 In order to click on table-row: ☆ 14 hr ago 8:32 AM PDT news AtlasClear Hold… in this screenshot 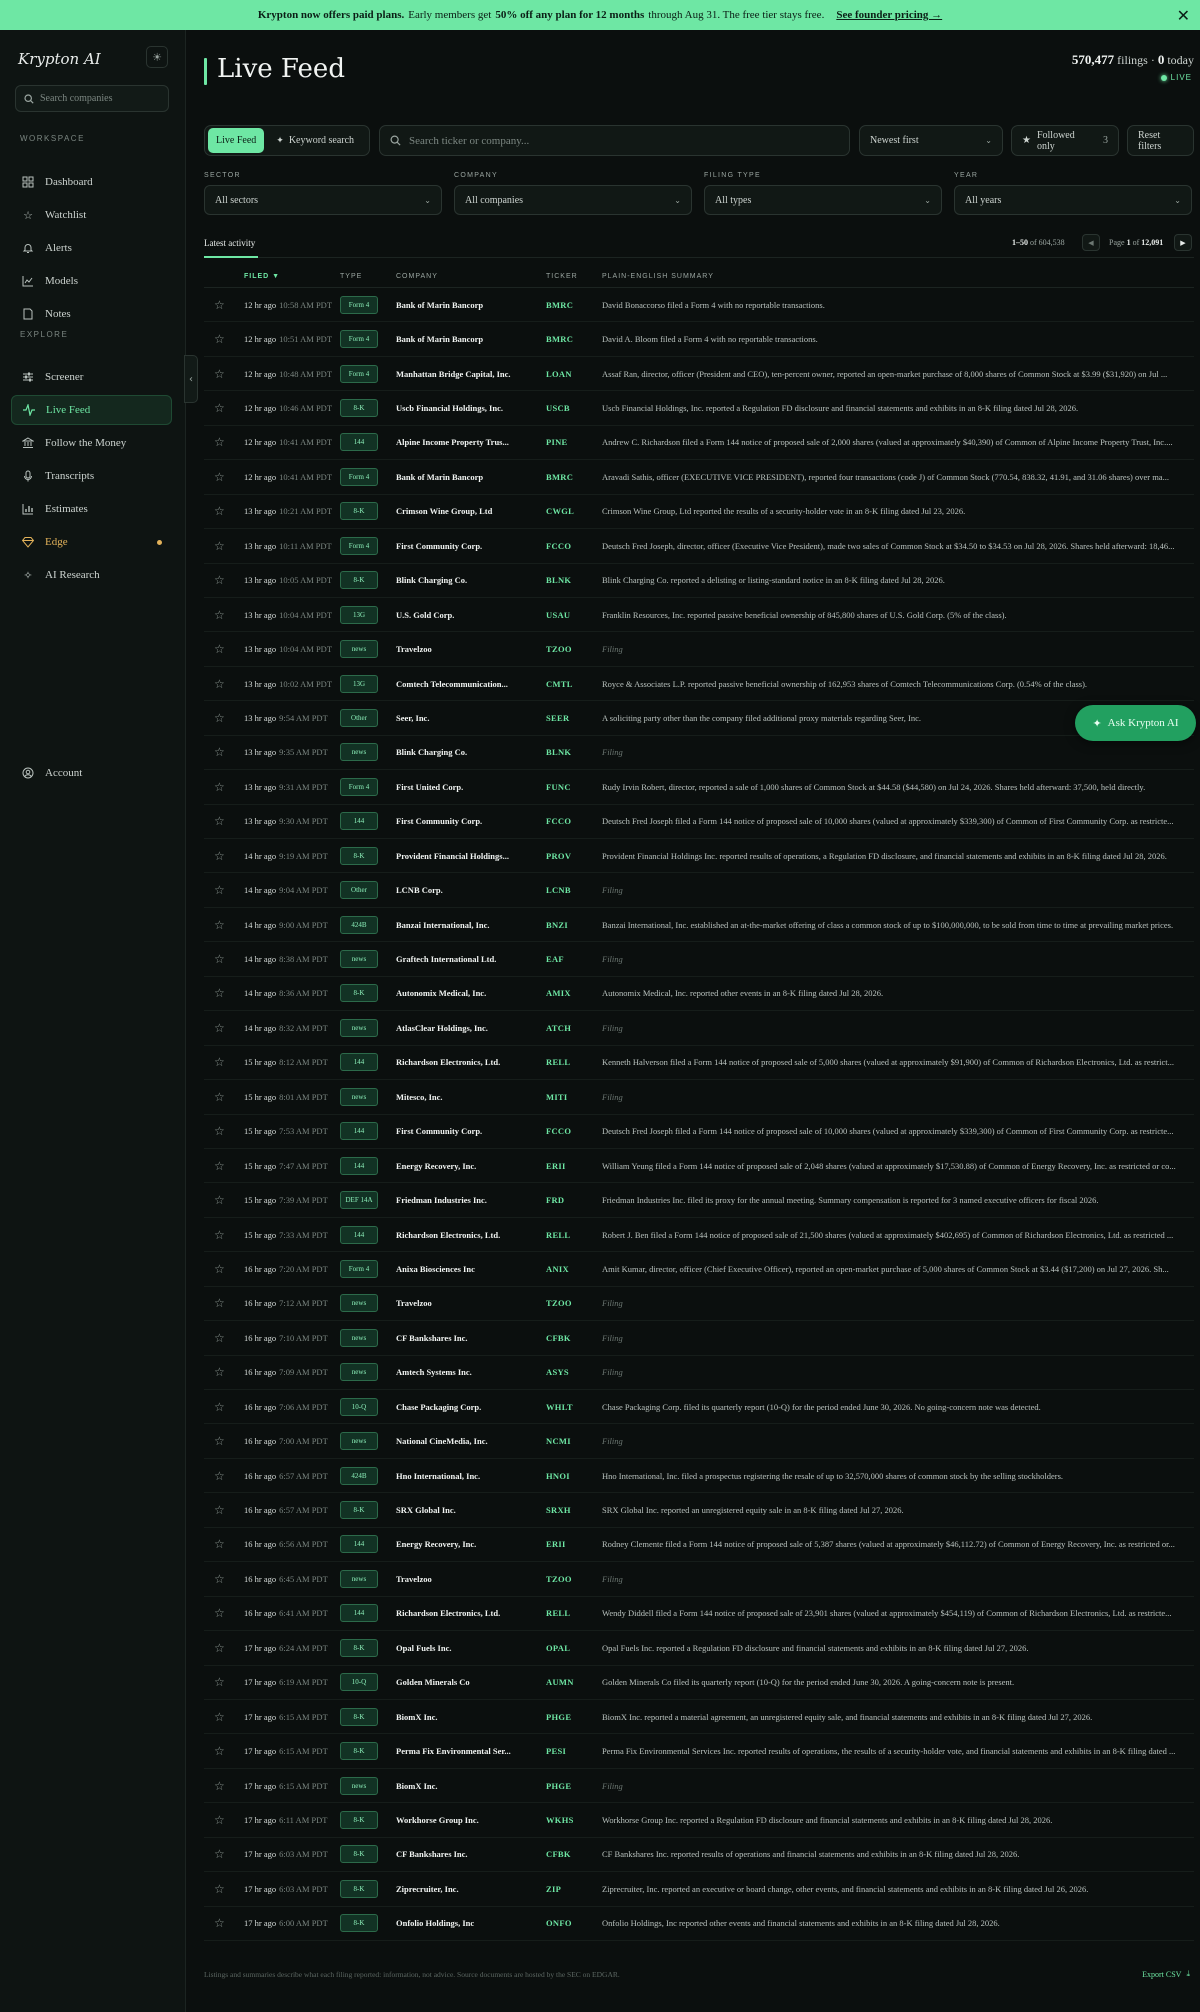, I will do `click(699, 1028)`.